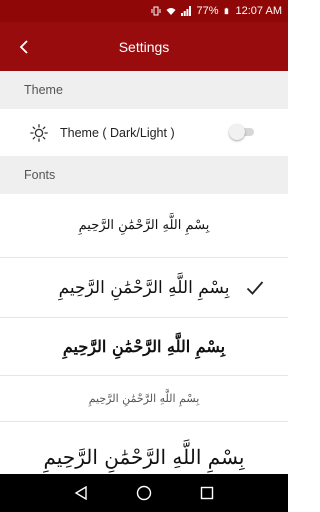 This screenshot has width=320, height=512. Describe the element at coordinates (255, 287) in the screenshot. I see `checkmark-icon` at that location.